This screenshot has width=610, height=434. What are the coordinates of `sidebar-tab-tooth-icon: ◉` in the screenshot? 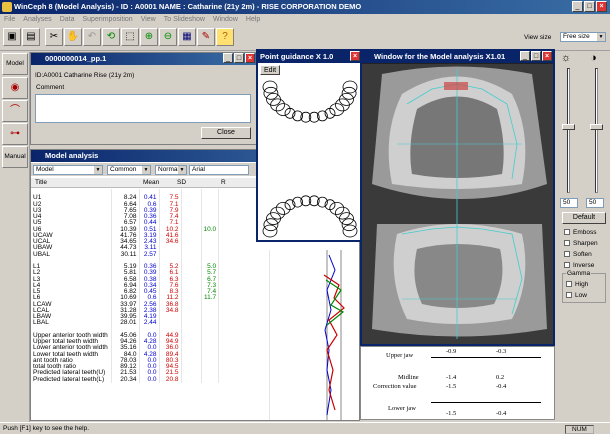 It's located at (15, 88).